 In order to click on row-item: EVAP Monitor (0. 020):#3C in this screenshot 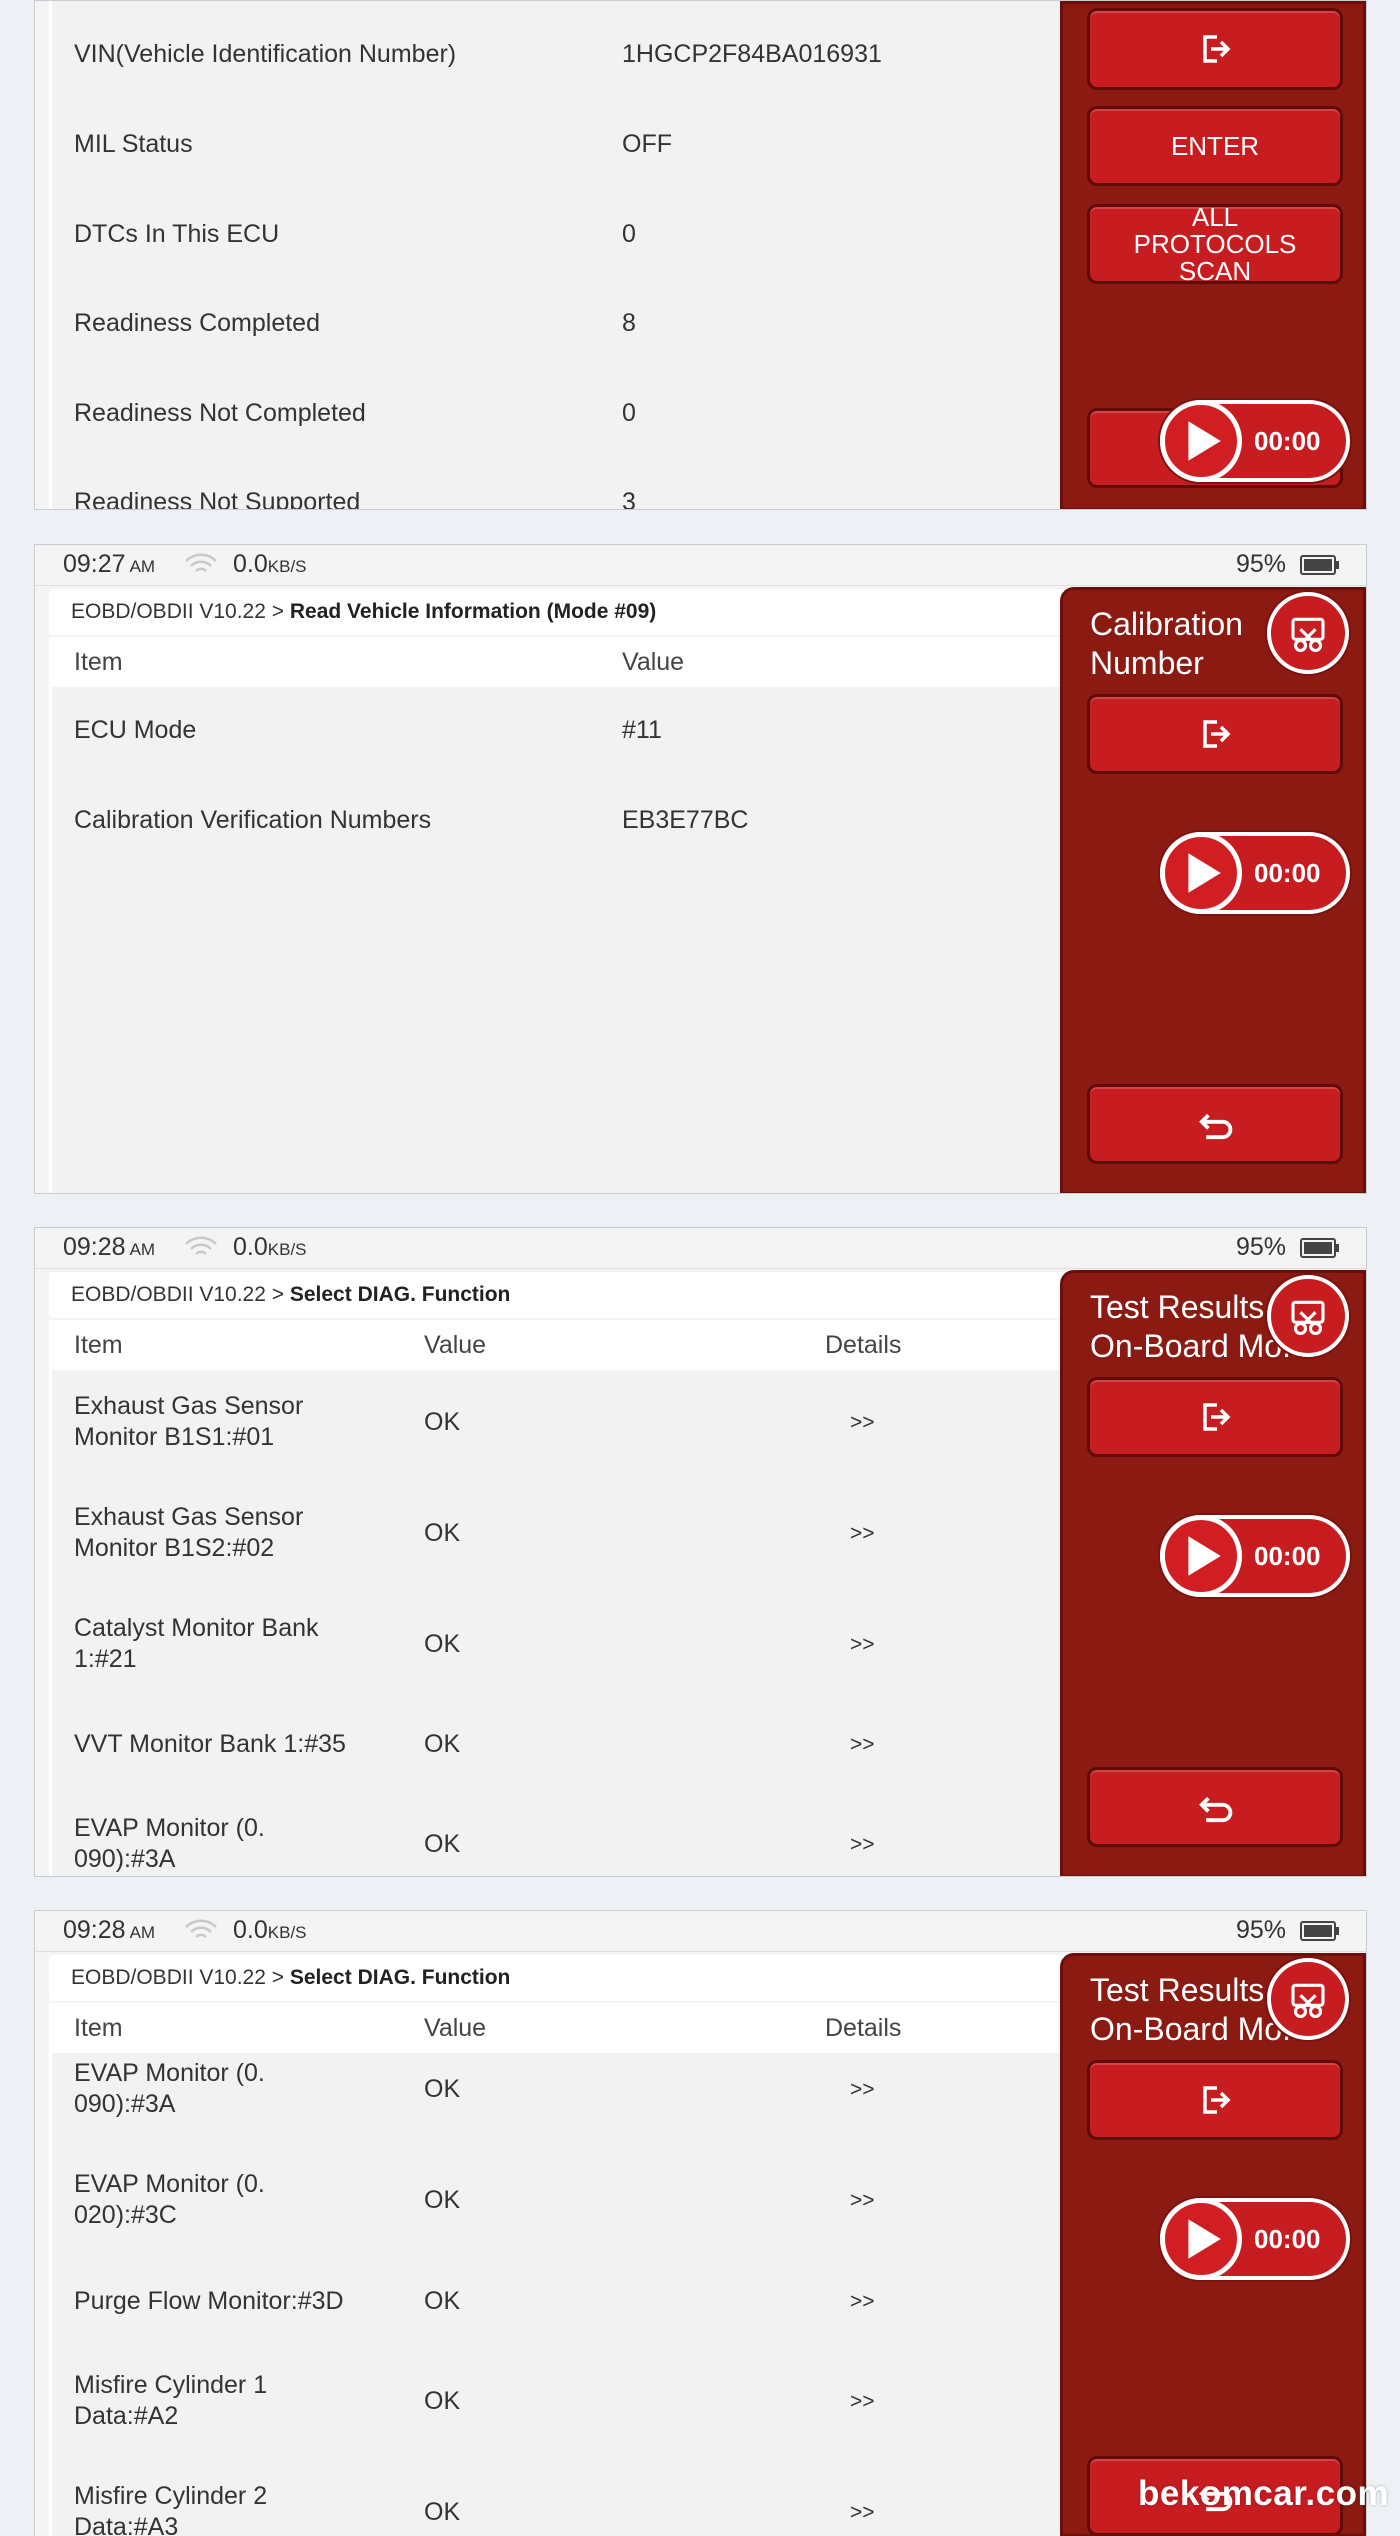, I will do `click(169, 2199)`.